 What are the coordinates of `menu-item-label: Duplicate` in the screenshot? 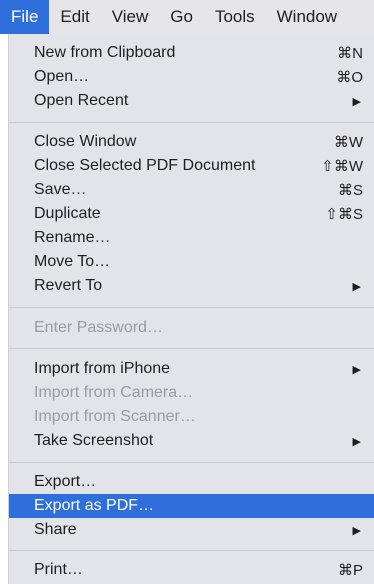 It's located at (67, 213).